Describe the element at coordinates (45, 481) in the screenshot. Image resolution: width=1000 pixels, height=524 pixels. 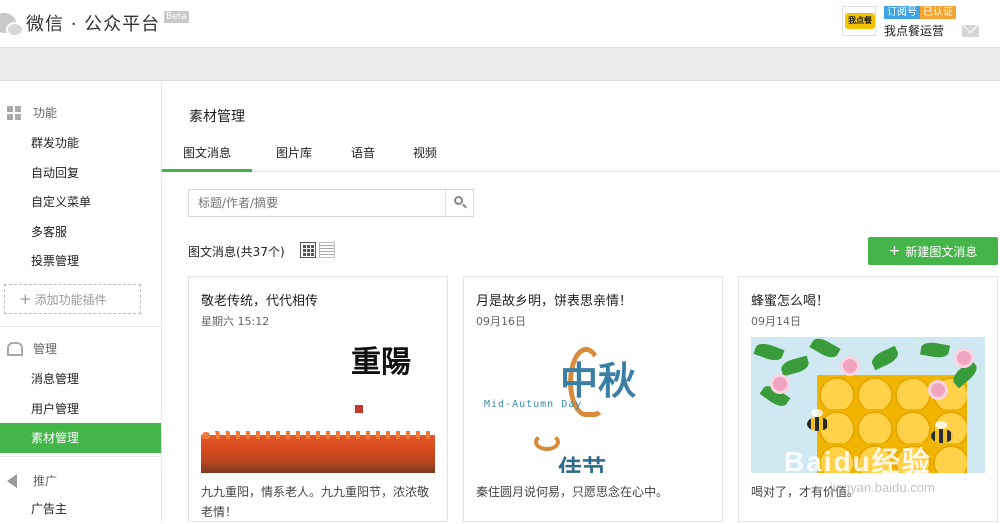
I see `sidebar-section-label: 推广` at that location.